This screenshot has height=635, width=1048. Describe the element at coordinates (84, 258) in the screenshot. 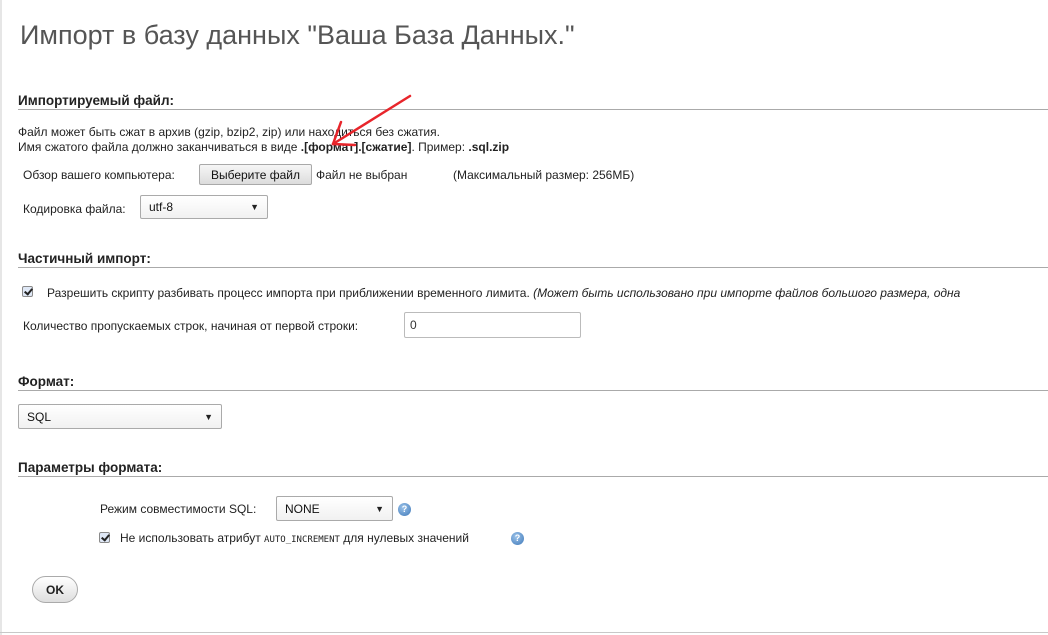

I see `section-title-partial-import: Частичный импорт:` at that location.